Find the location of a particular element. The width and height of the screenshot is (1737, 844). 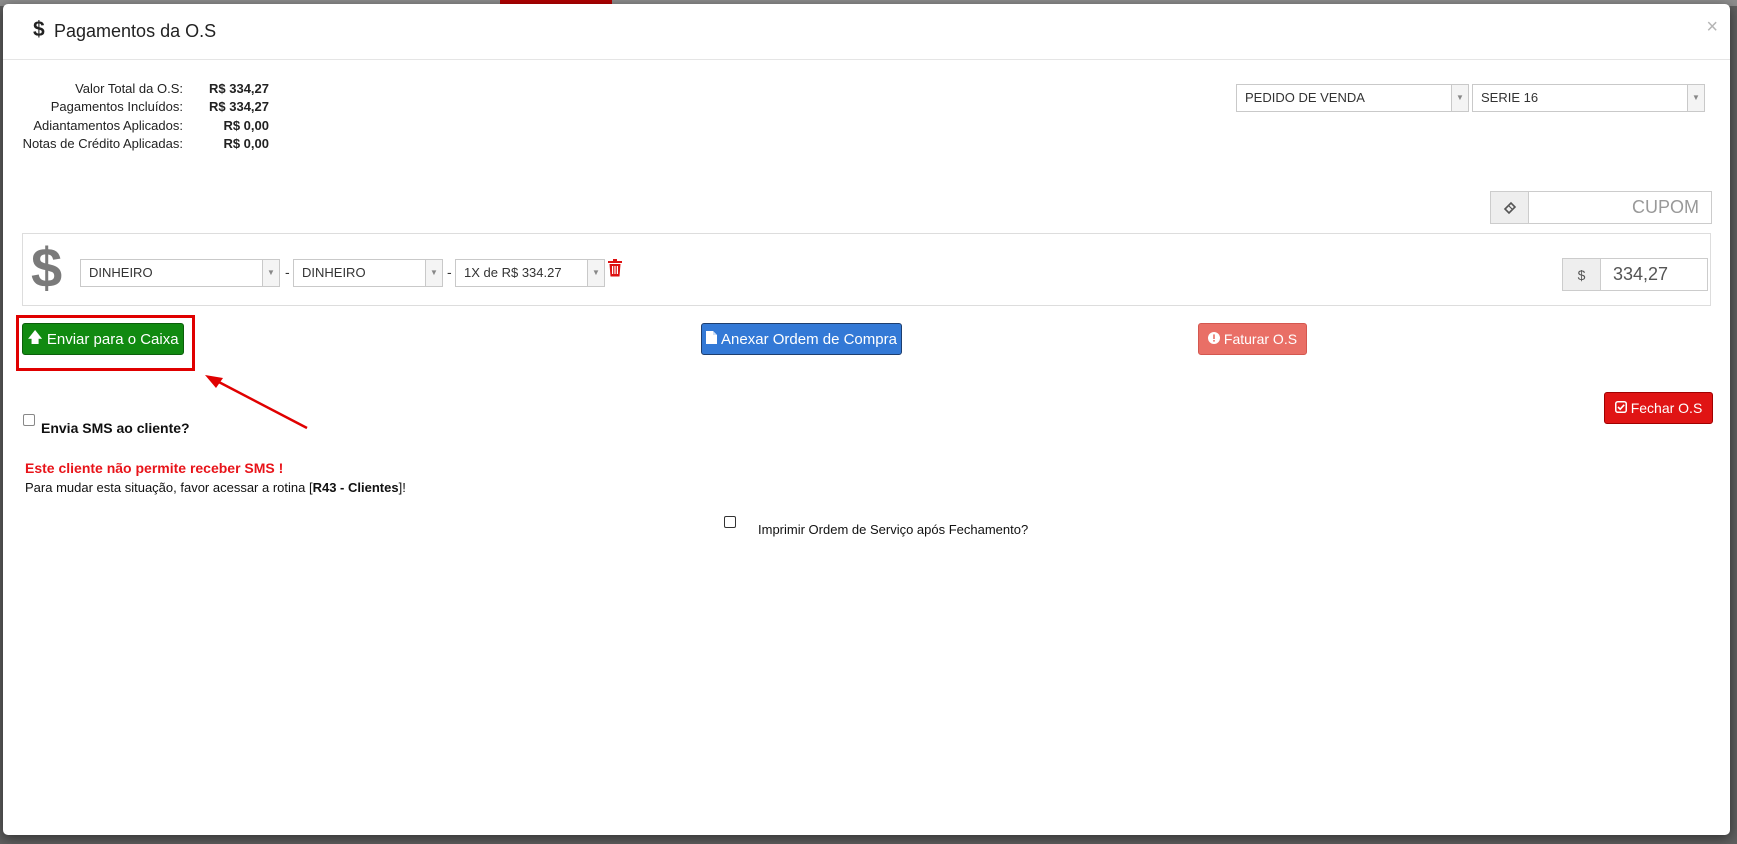

invoice-button: Faturar O.S is located at coordinates (1252, 339).